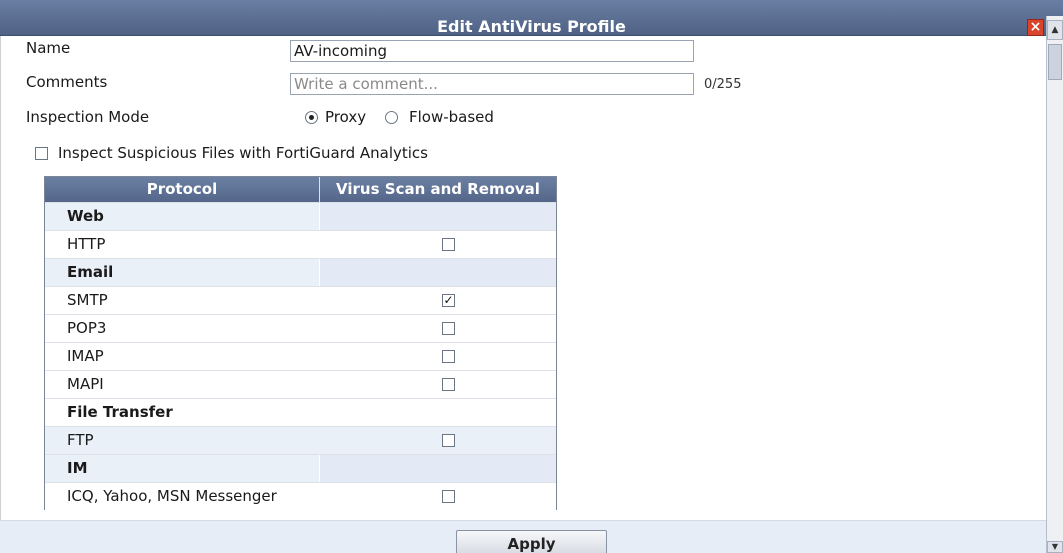 The width and height of the screenshot is (1063, 553). I want to click on imap-virus-scan-checkbox, so click(448, 356).